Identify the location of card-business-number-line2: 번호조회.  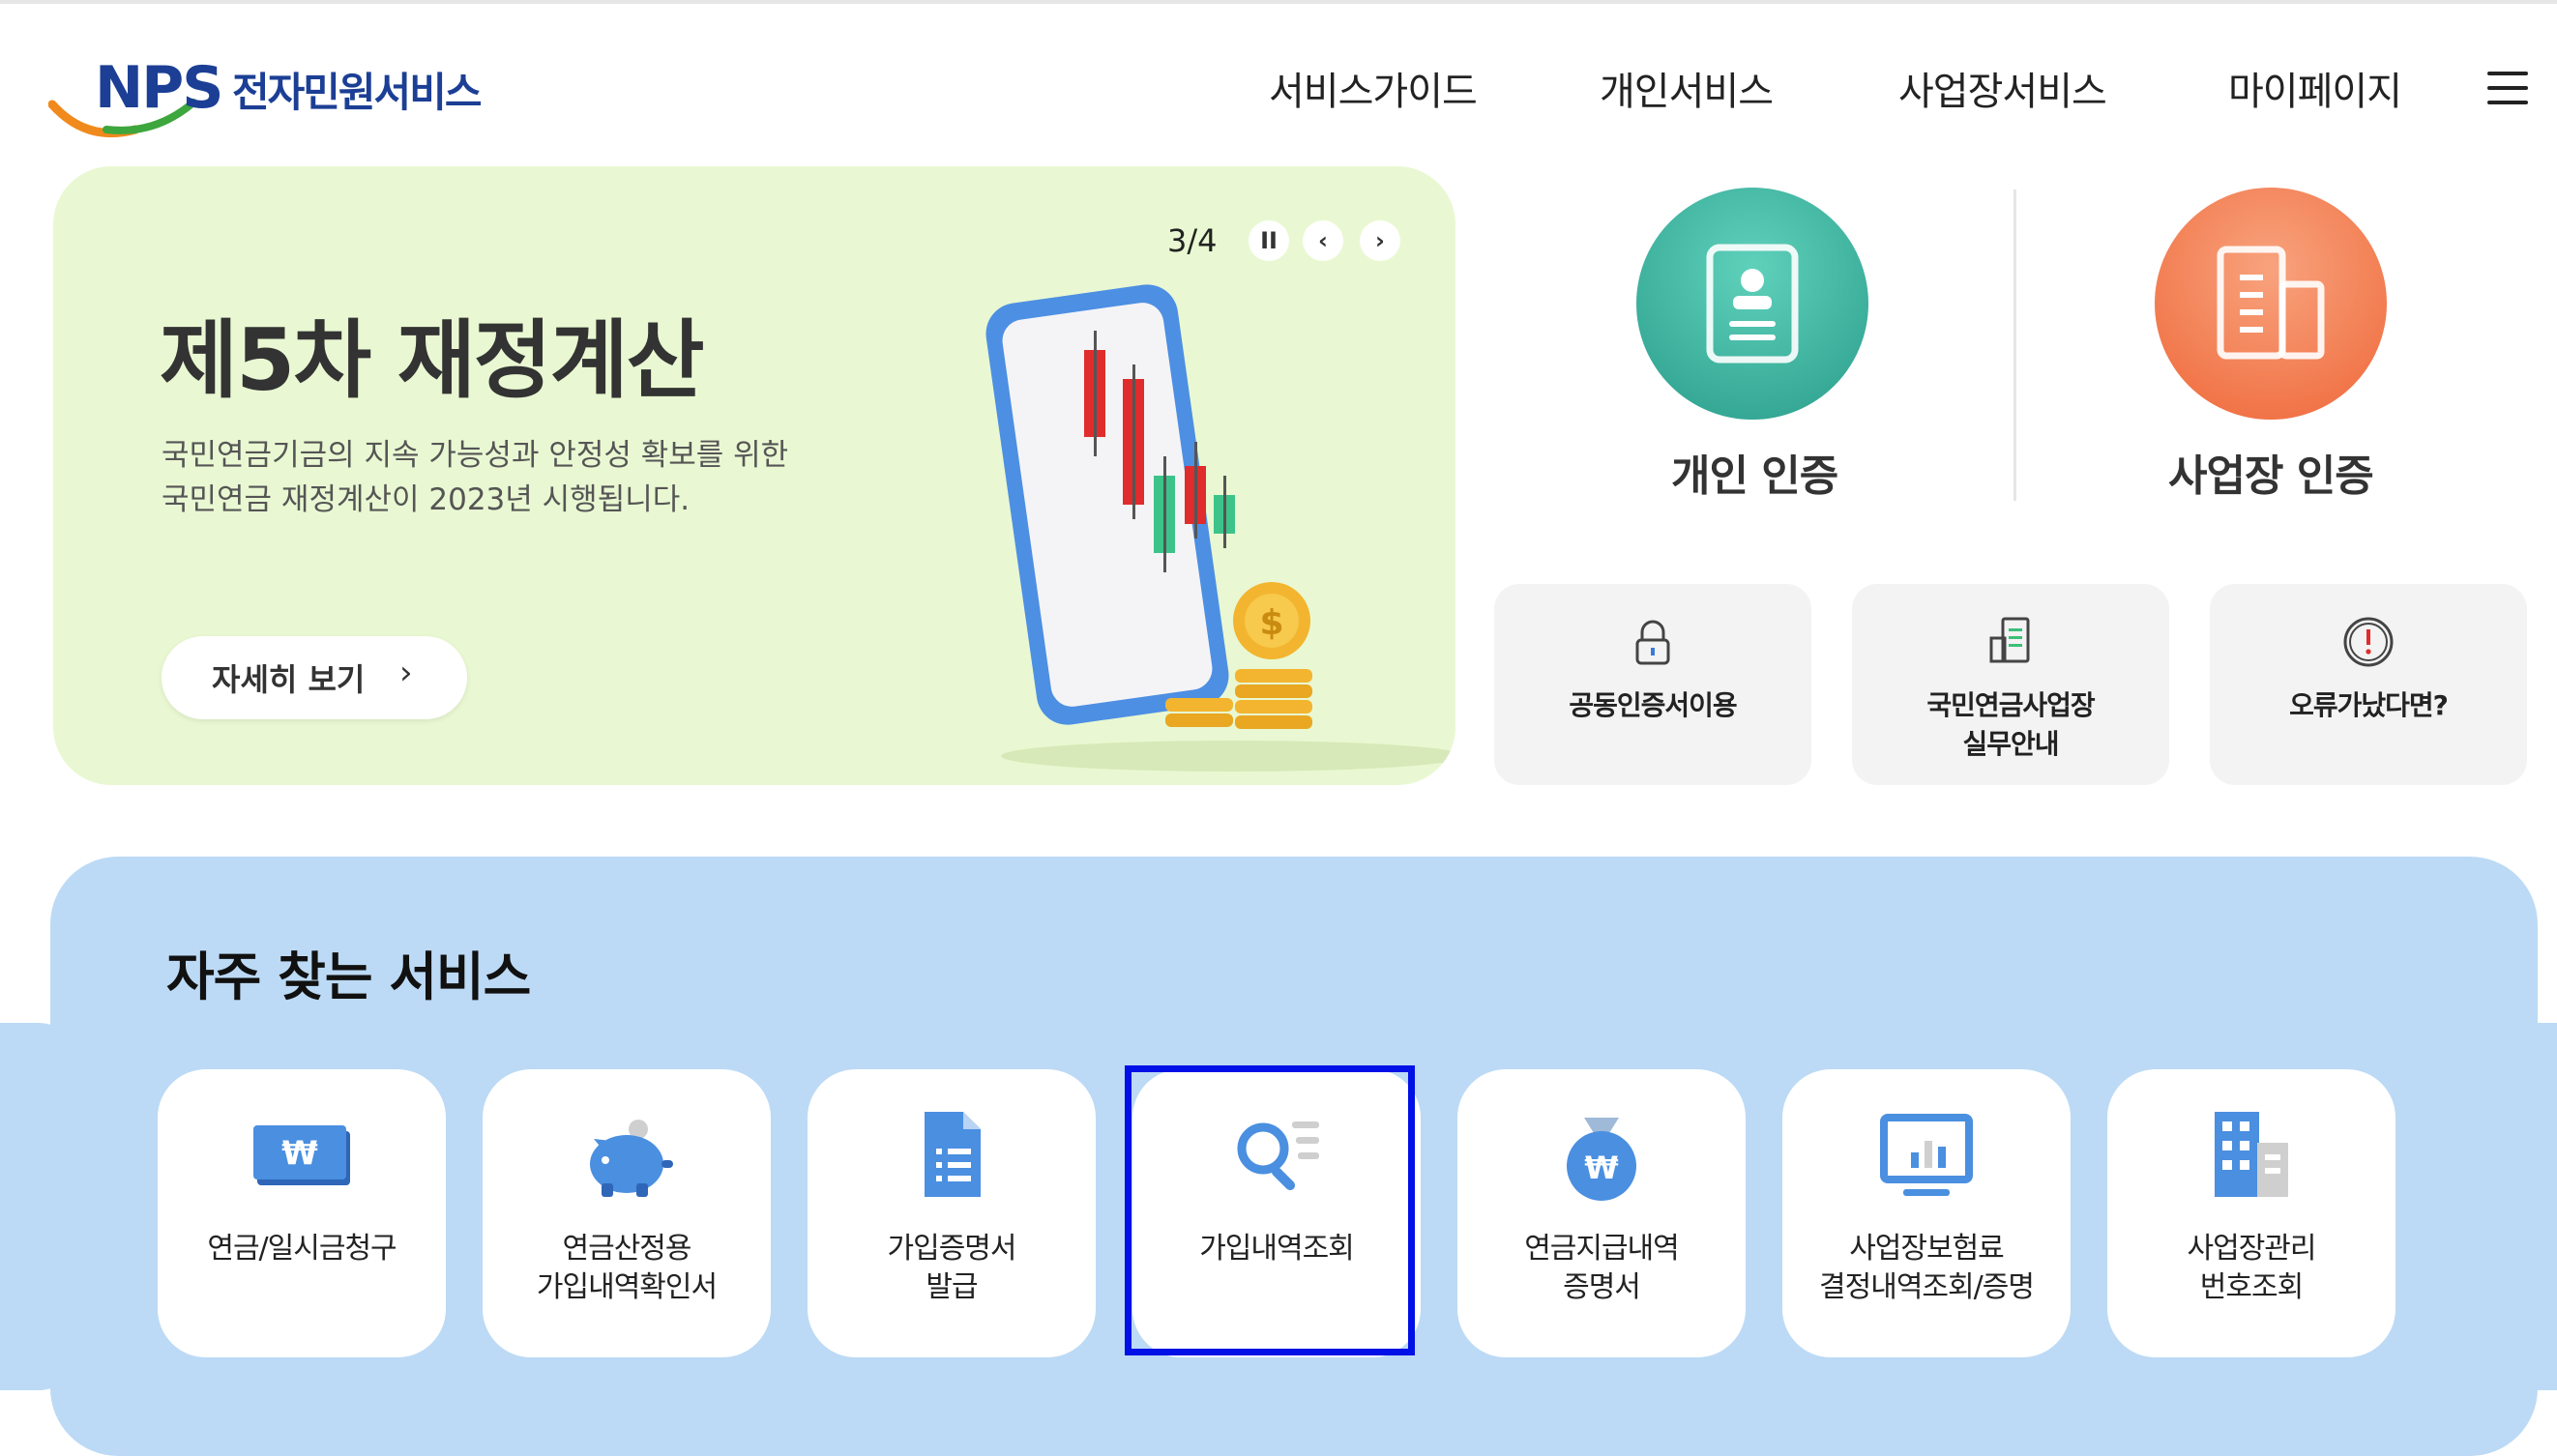
(2251, 1287).